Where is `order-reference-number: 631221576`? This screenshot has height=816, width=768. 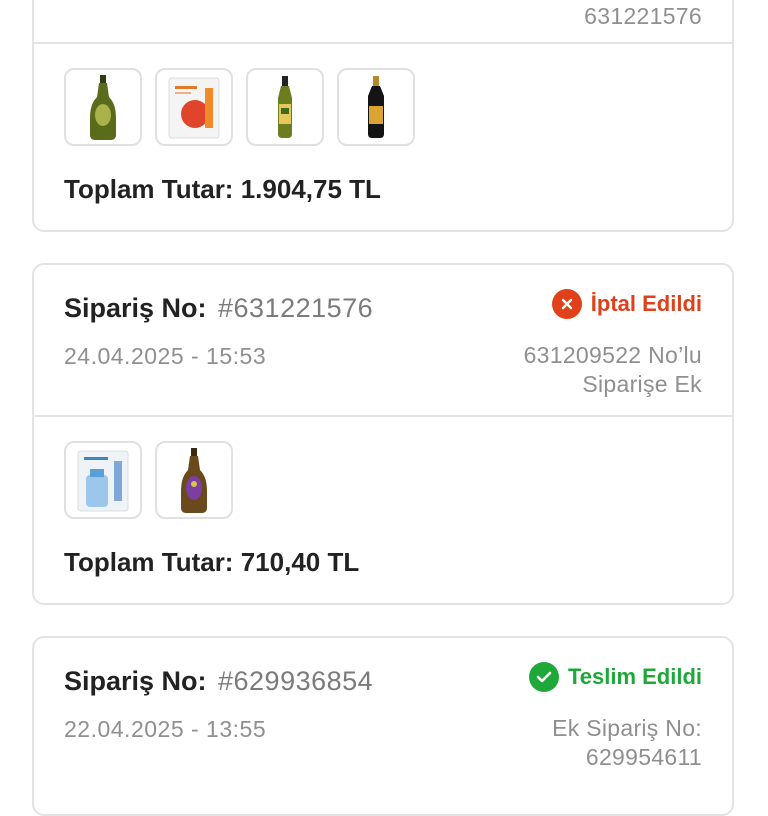 order-reference-number: 631221576 is located at coordinates (643, 16).